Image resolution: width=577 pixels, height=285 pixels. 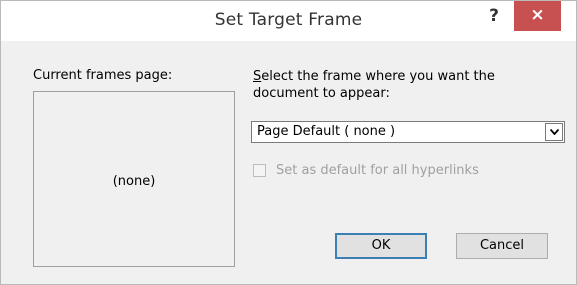 What do you see at coordinates (377, 170) in the screenshot?
I see `default-hyperlinks-label: Set as default for all hyperlinks` at bounding box center [377, 170].